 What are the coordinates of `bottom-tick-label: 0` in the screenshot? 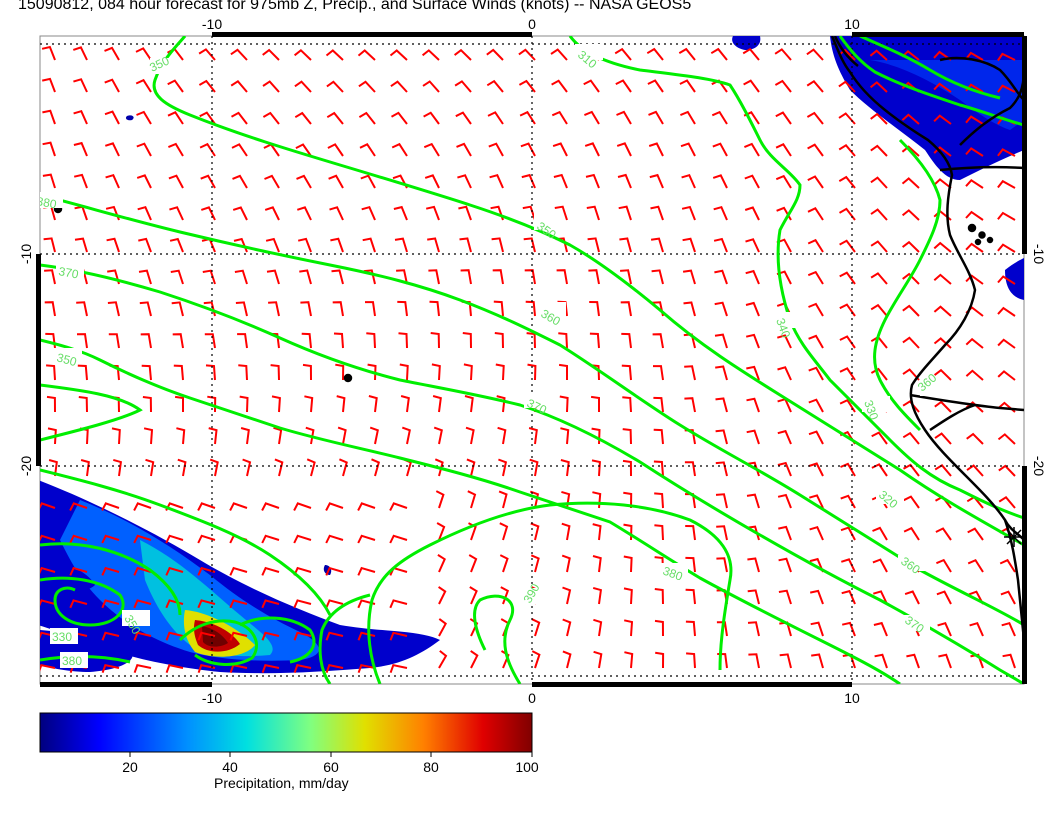 It's located at (532, 698).